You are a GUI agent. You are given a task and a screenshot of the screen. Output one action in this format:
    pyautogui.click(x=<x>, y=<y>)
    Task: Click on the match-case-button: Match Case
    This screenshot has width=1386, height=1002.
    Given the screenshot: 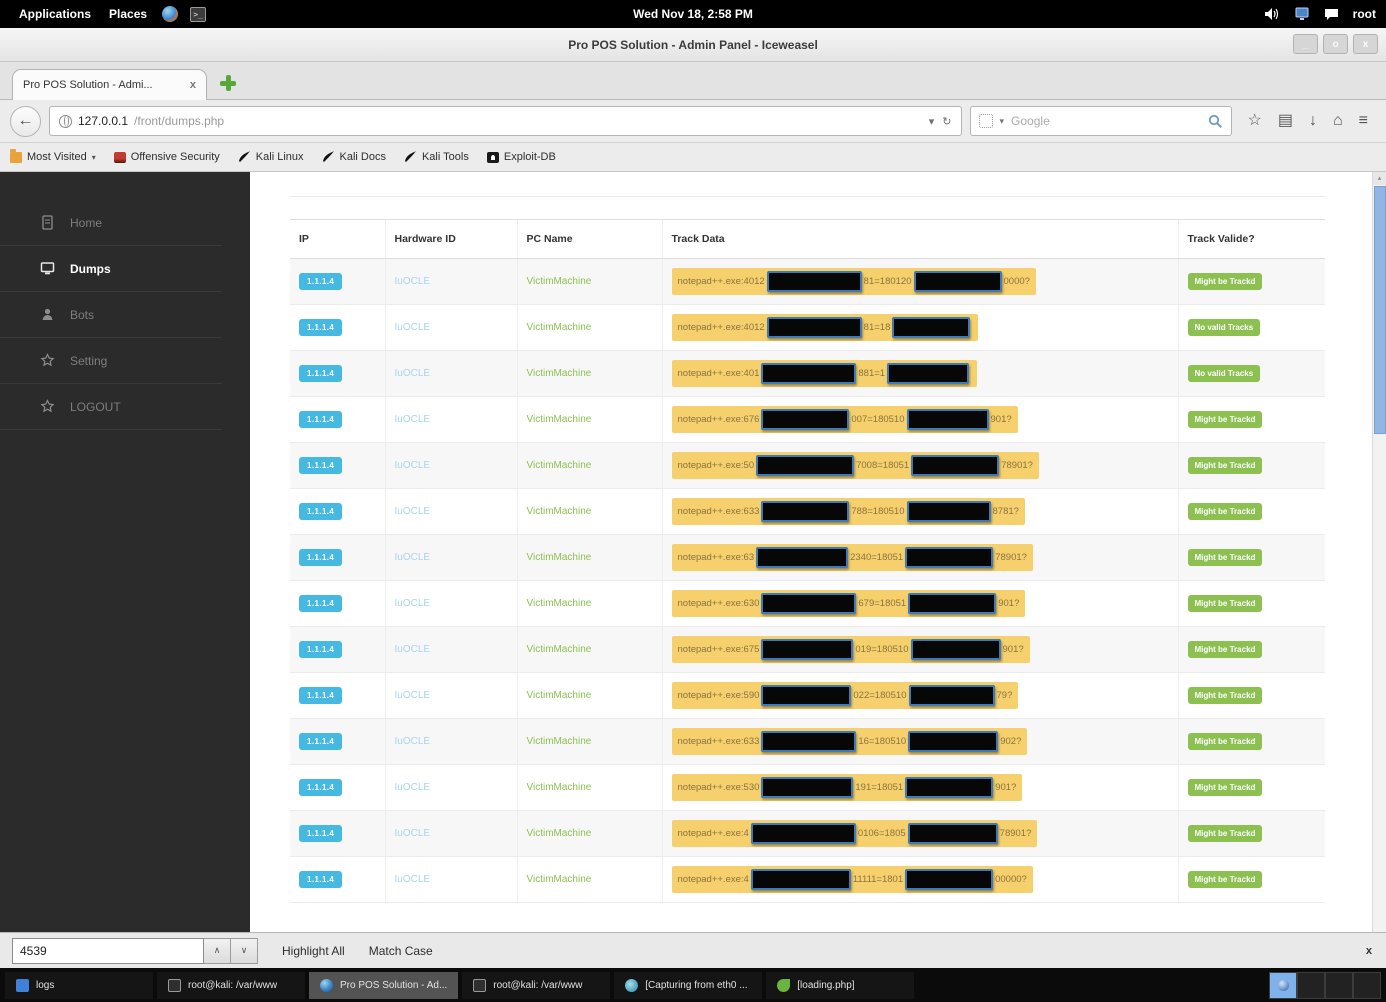 What is the action you would take?
    pyautogui.click(x=401, y=951)
    